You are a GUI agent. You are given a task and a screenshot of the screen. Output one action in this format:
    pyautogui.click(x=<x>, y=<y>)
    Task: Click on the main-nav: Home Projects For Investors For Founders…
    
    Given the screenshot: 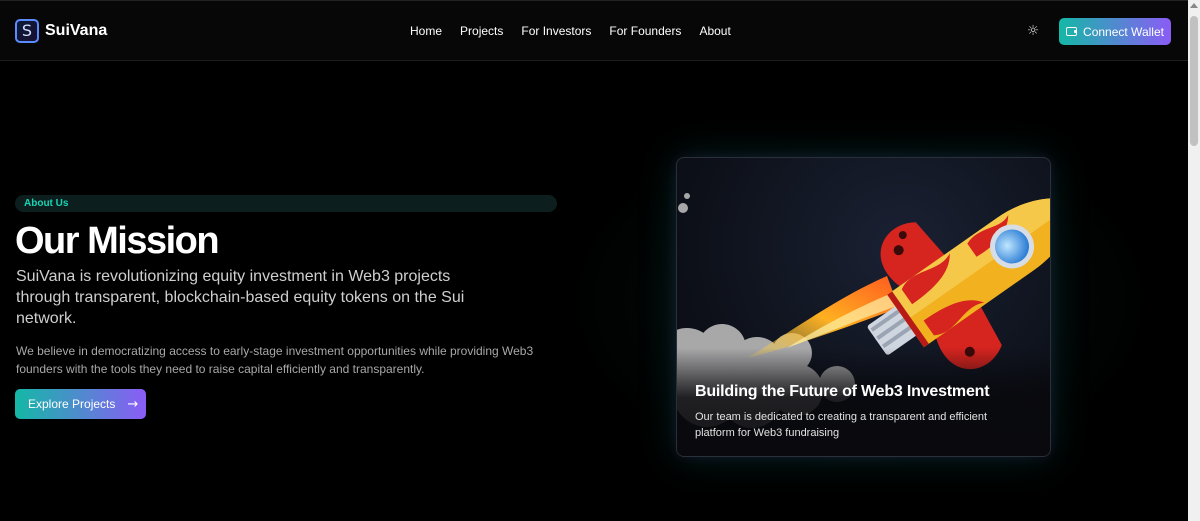 What is the action you would take?
    pyautogui.click(x=579, y=31)
    